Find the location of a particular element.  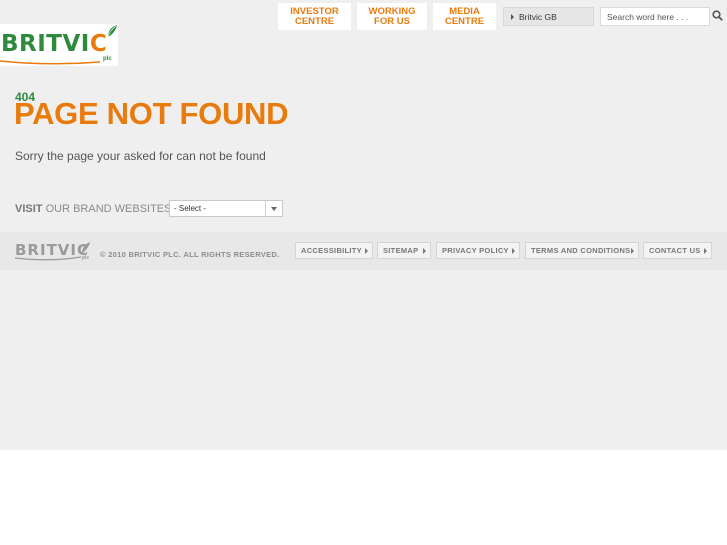

footer-link-contact-us: CONTACT US is located at coordinates (677, 250).